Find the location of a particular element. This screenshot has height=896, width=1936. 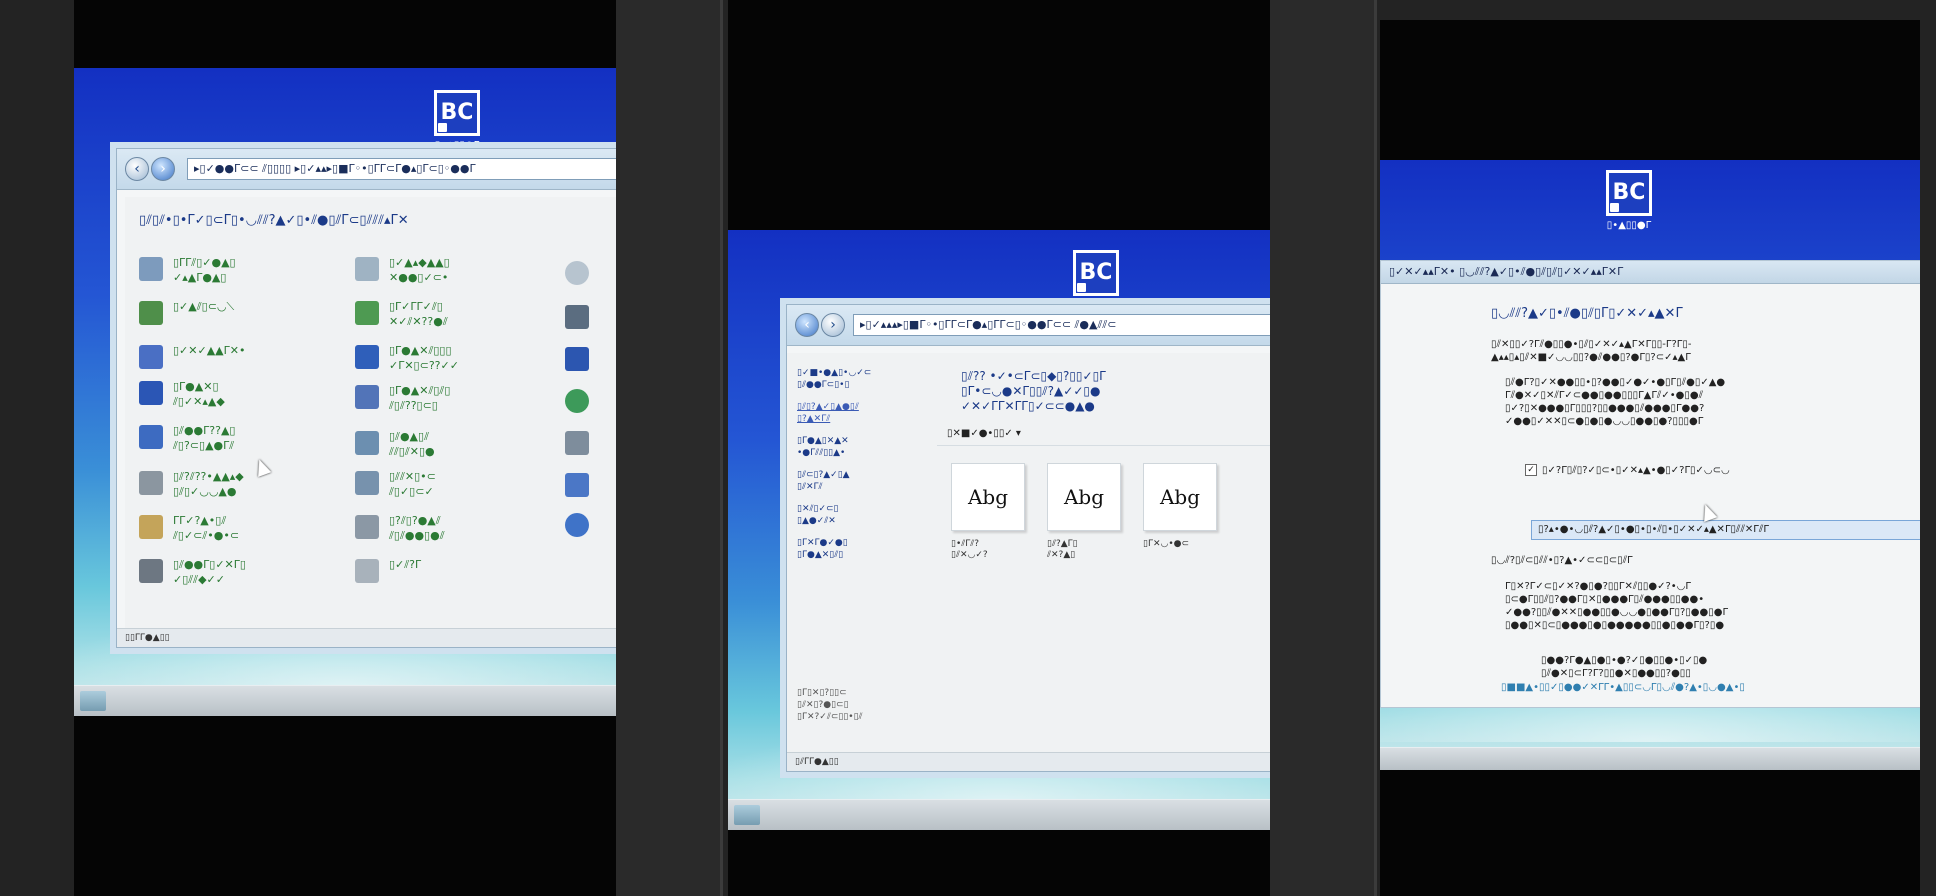

cp-item-label: ▯ΓΓ⫽▯✓●▲▯ ✓▴▲Γ●▲▯ is located at coordinates (204, 270).